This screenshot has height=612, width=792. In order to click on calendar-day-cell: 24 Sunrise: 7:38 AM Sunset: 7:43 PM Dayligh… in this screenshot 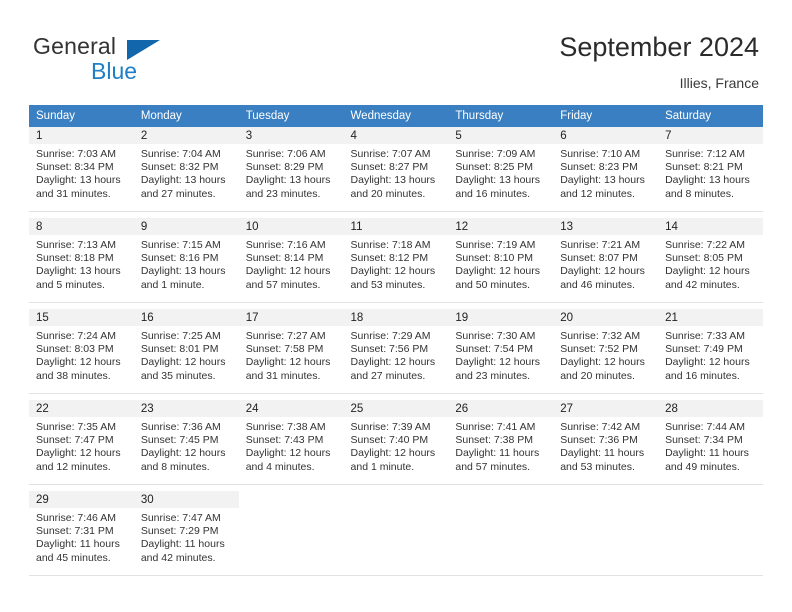, I will do `click(291, 442)`.